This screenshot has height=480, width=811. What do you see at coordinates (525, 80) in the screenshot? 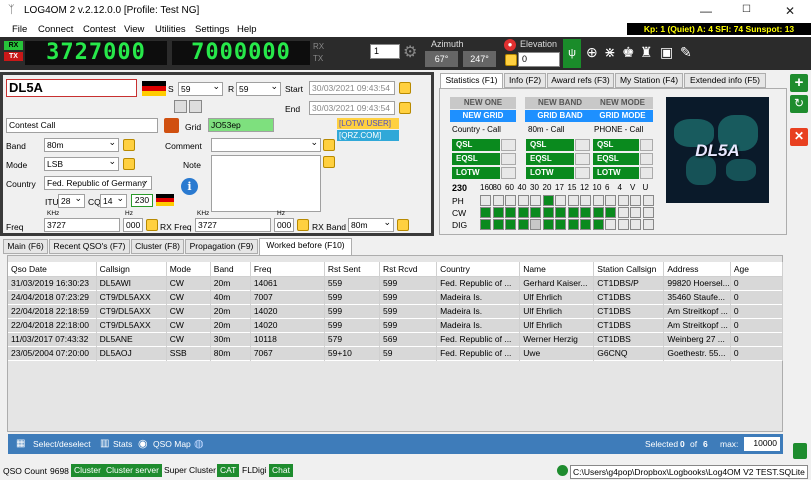
I see `tab-info: Info (F2)` at bounding box center [525, 80].